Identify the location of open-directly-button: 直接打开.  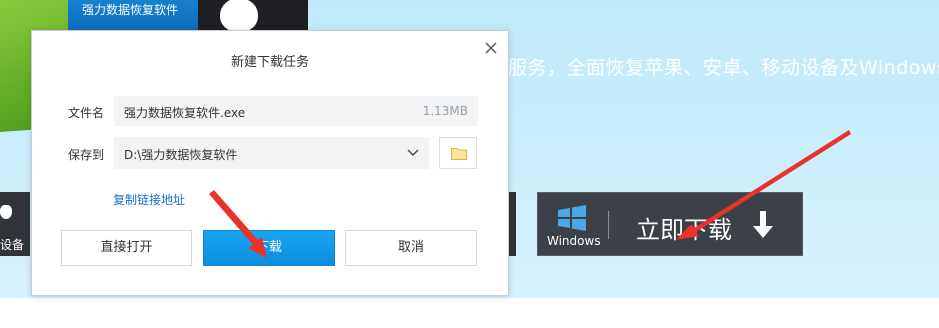
(126, 248).